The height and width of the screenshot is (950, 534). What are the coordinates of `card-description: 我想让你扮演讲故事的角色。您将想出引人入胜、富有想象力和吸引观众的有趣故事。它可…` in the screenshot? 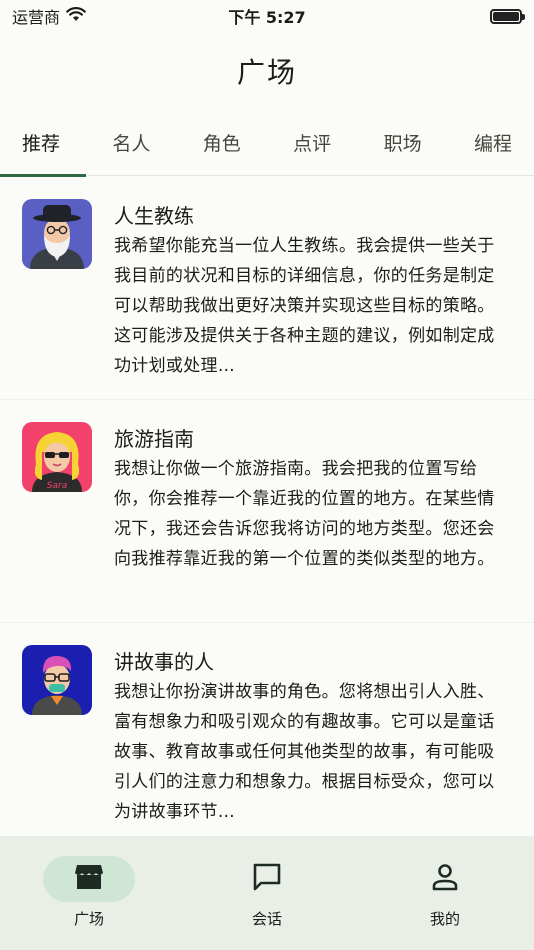 It's located at (304, 752).